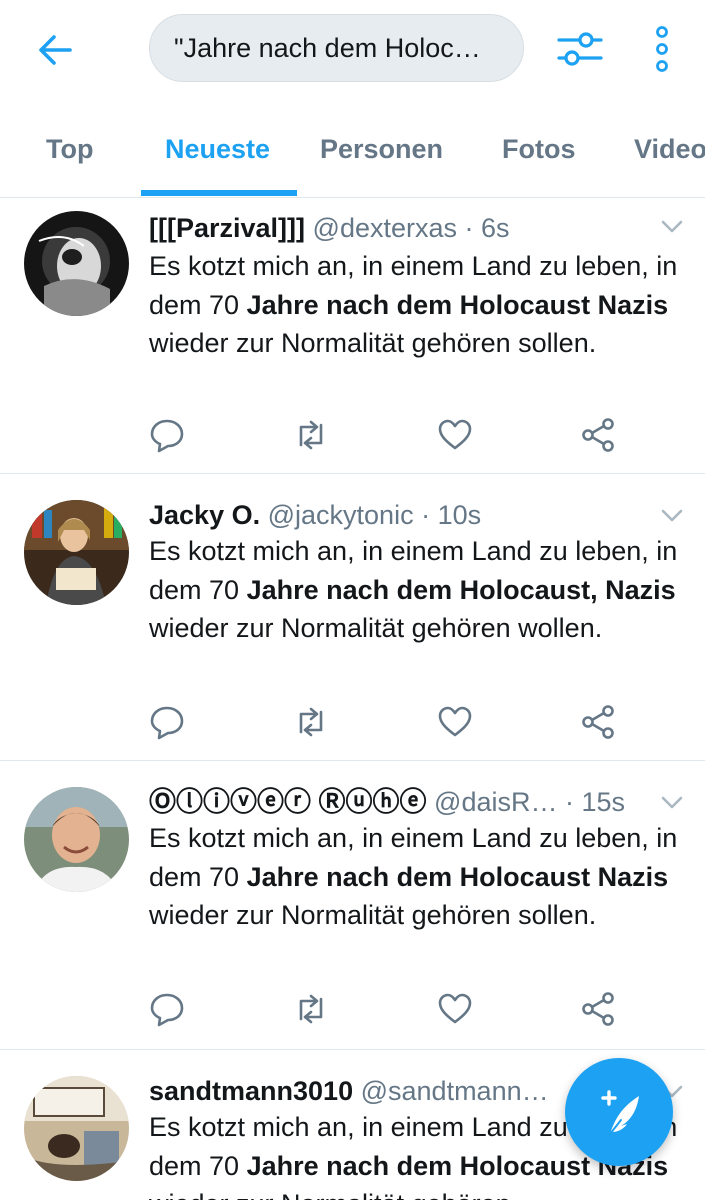 This screenshot has width=705, height=1200. Describe the element at coordinates (204, 515) in the screenshot. I see `author-name: Jacky O.` at that location.